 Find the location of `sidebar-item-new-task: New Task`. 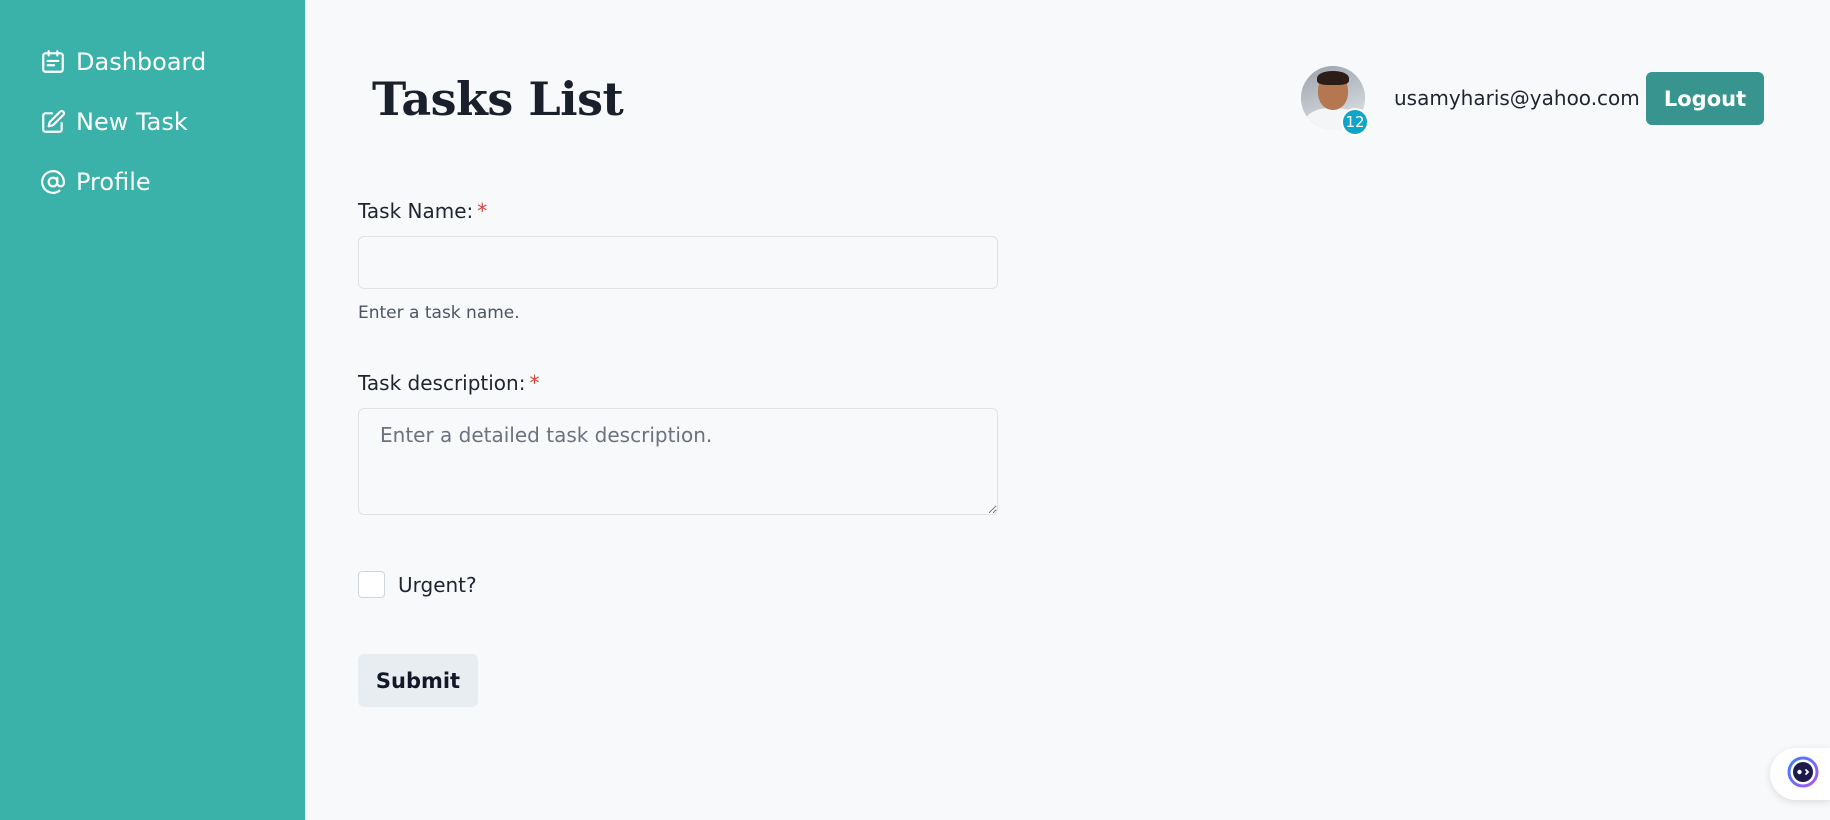

sidebar-item-new-task: New Task is located at coordinates (152, 122).